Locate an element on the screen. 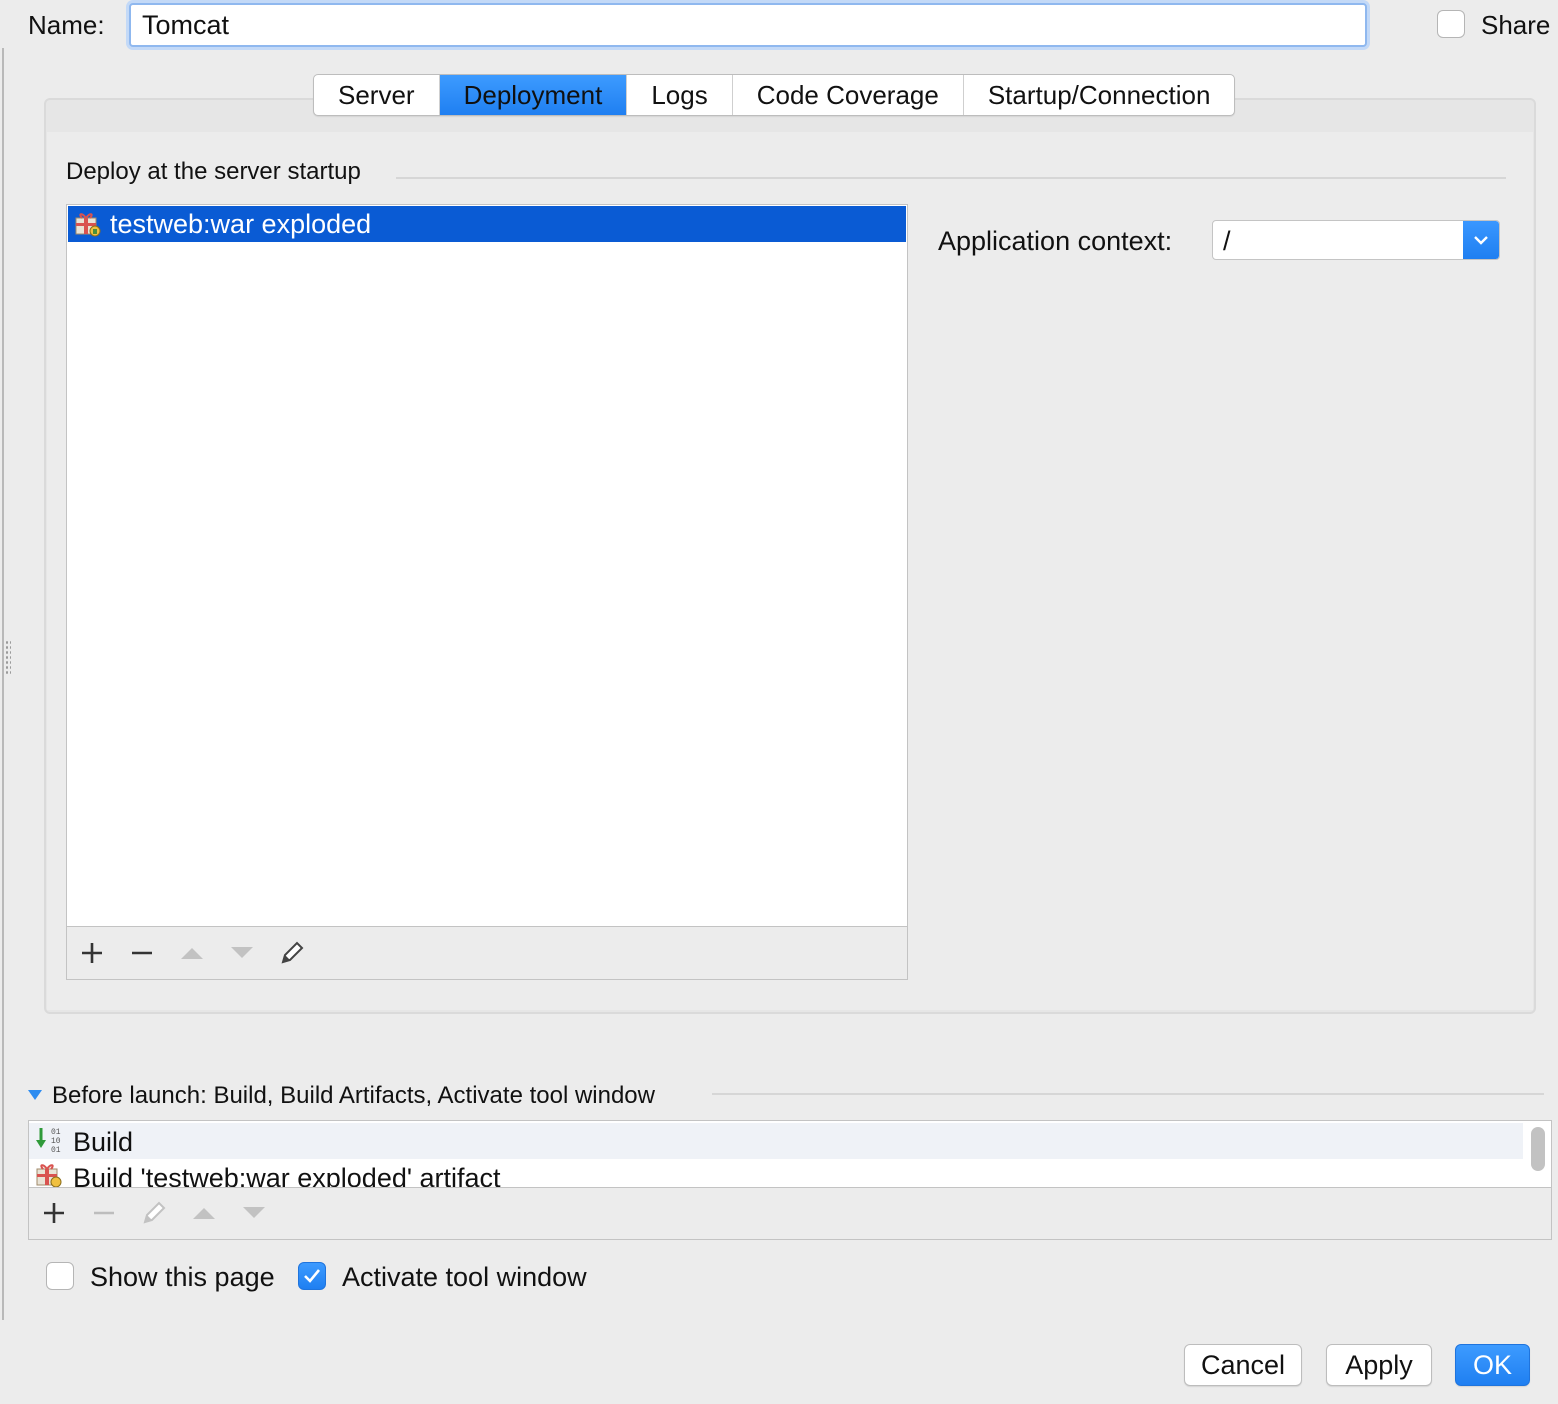 This screenshot has width=1558, height=1404. list-item: 01 10 01 Build is located at coordinates (776, 1141).